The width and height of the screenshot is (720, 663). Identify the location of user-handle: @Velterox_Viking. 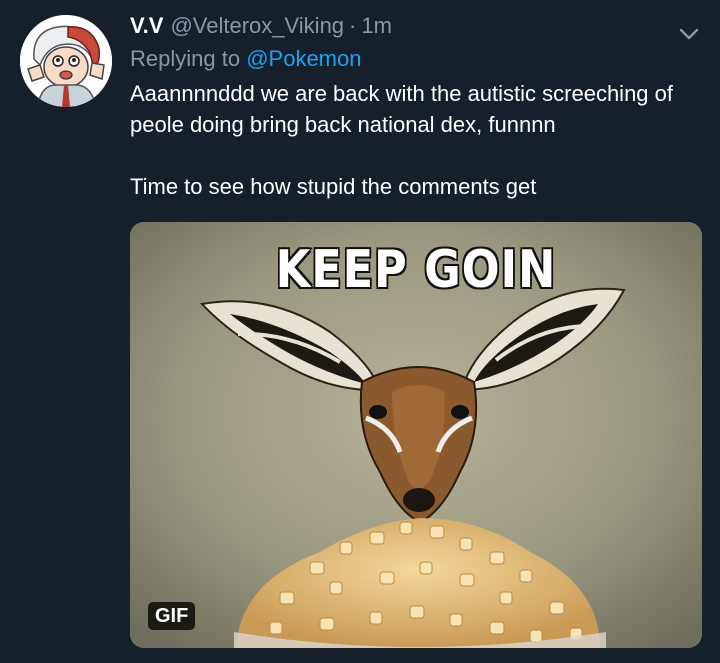
(257, 26).